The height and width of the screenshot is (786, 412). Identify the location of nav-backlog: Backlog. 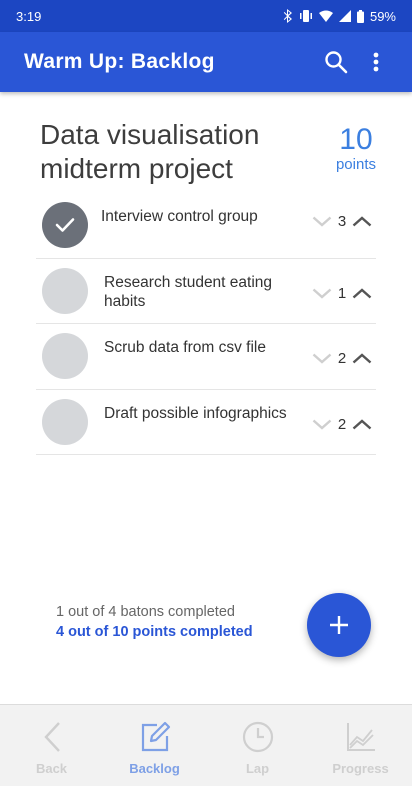
(154, 745).